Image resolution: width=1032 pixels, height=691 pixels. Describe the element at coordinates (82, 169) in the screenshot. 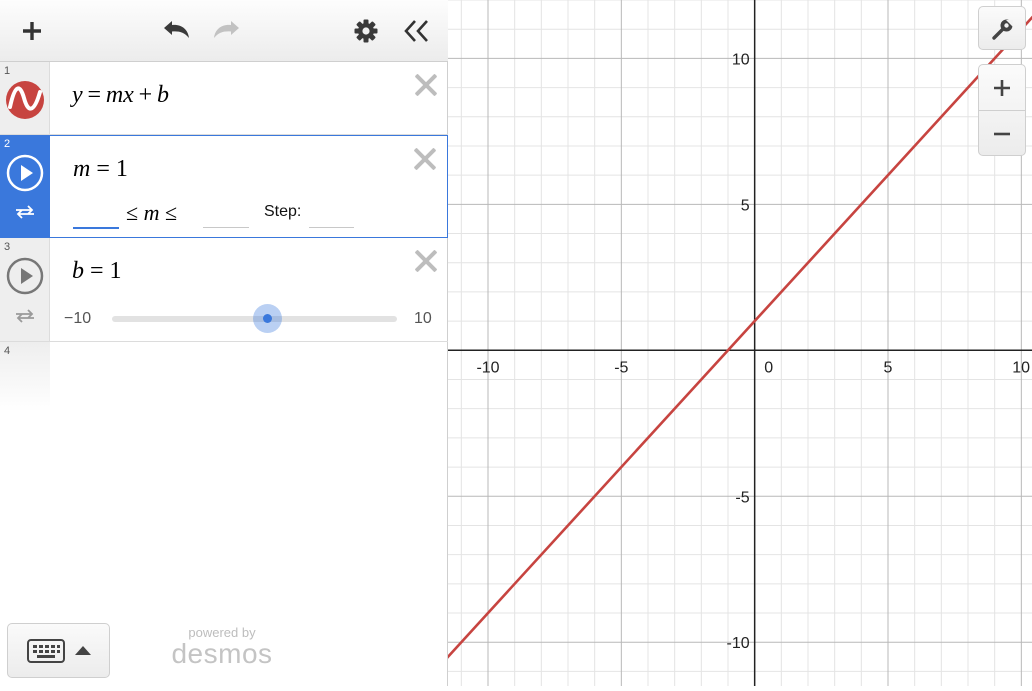

I see `variable-name: m` at that location.